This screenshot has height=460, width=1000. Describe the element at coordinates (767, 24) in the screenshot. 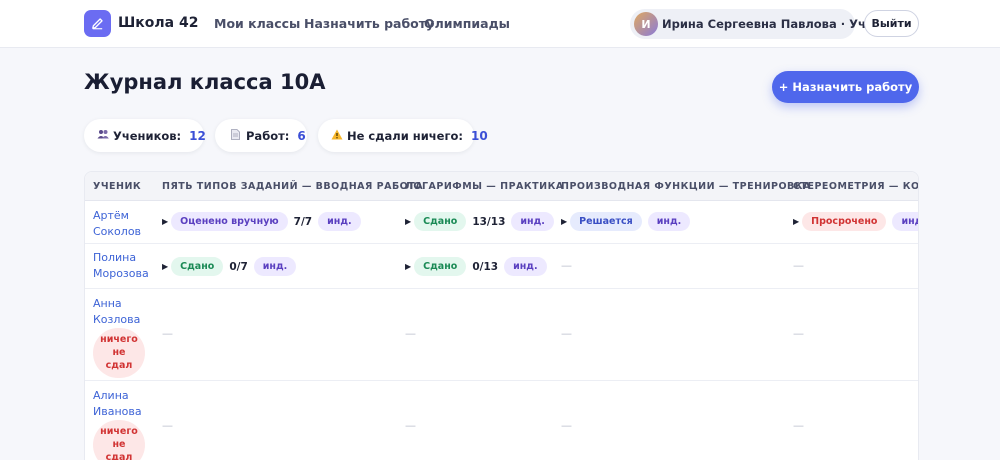

I see `user-chip: И Ирина Сергеевна Павлова · Учитель` at that location.